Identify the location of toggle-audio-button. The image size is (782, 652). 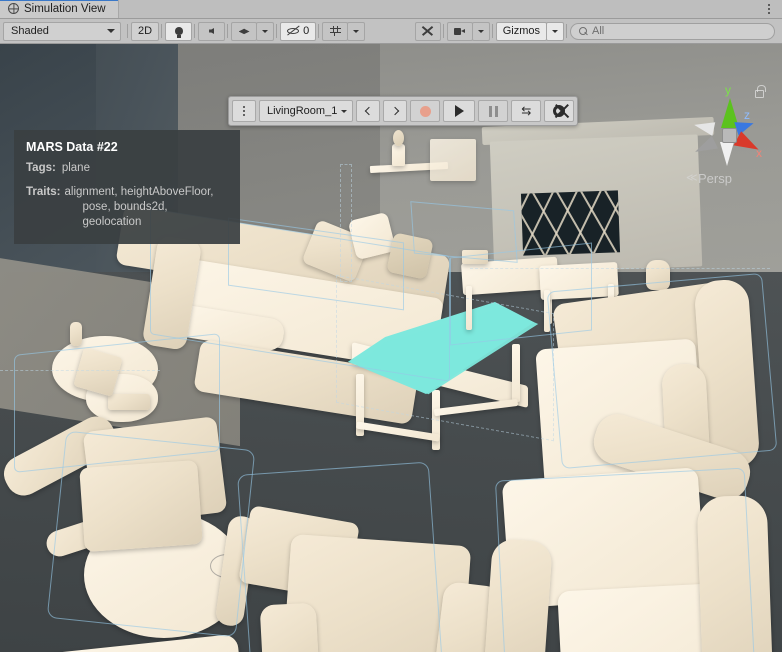
(212, 31).